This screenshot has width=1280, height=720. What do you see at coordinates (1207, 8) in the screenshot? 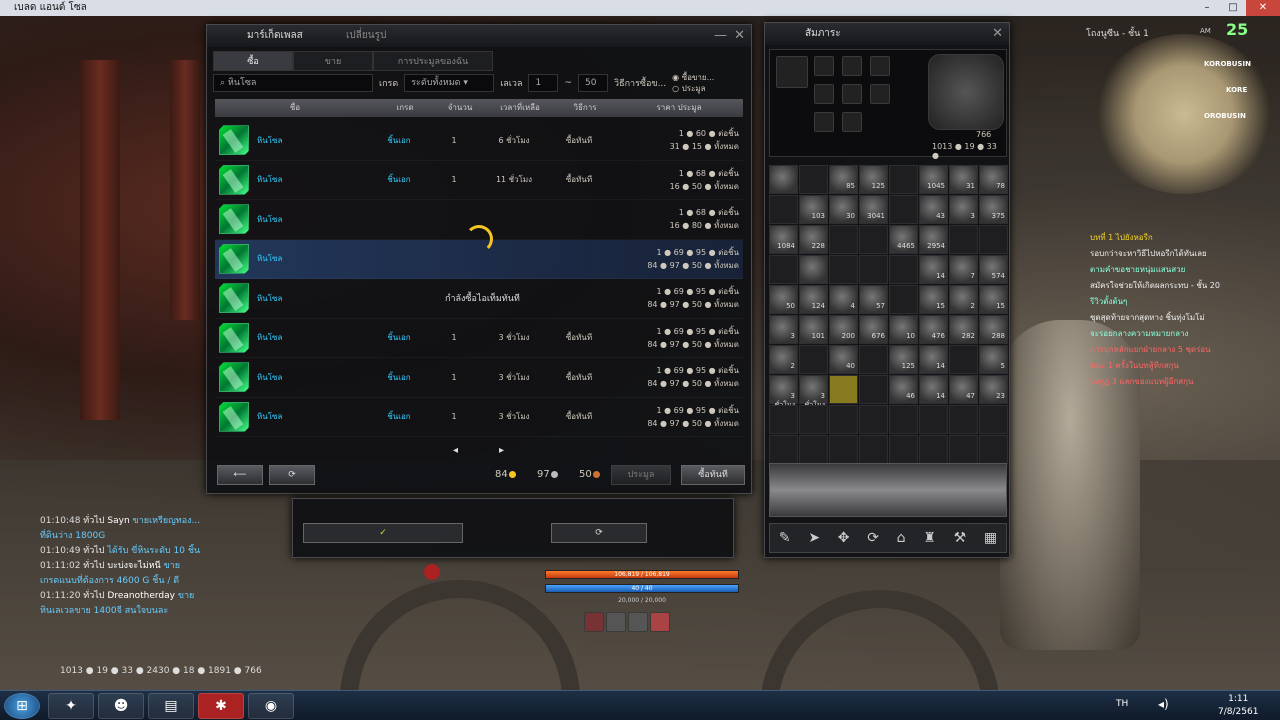
I see `minimize-button: –` at bounding box center [1207, 8].